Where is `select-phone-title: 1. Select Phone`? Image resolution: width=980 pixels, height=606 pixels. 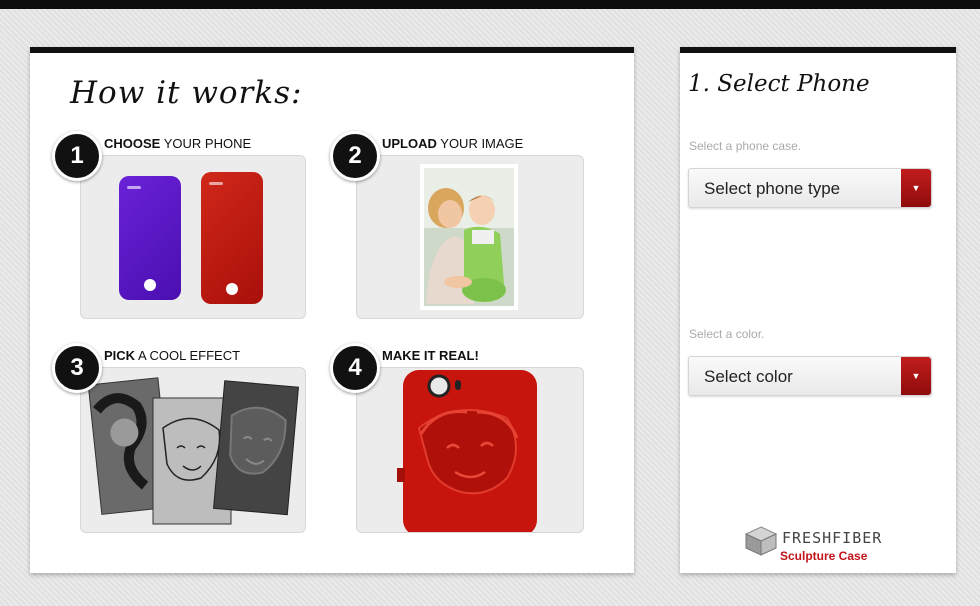
select-phone-title: 1. Select Phone is located at coordinates (779, 84).